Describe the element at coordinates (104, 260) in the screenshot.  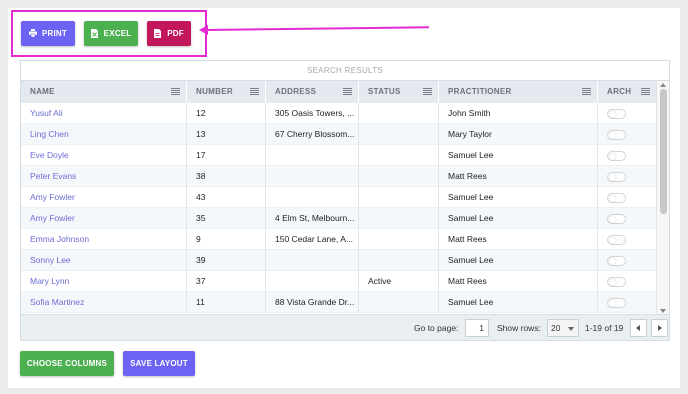
I see `patient-name-link: Sonny Lee` at that location.